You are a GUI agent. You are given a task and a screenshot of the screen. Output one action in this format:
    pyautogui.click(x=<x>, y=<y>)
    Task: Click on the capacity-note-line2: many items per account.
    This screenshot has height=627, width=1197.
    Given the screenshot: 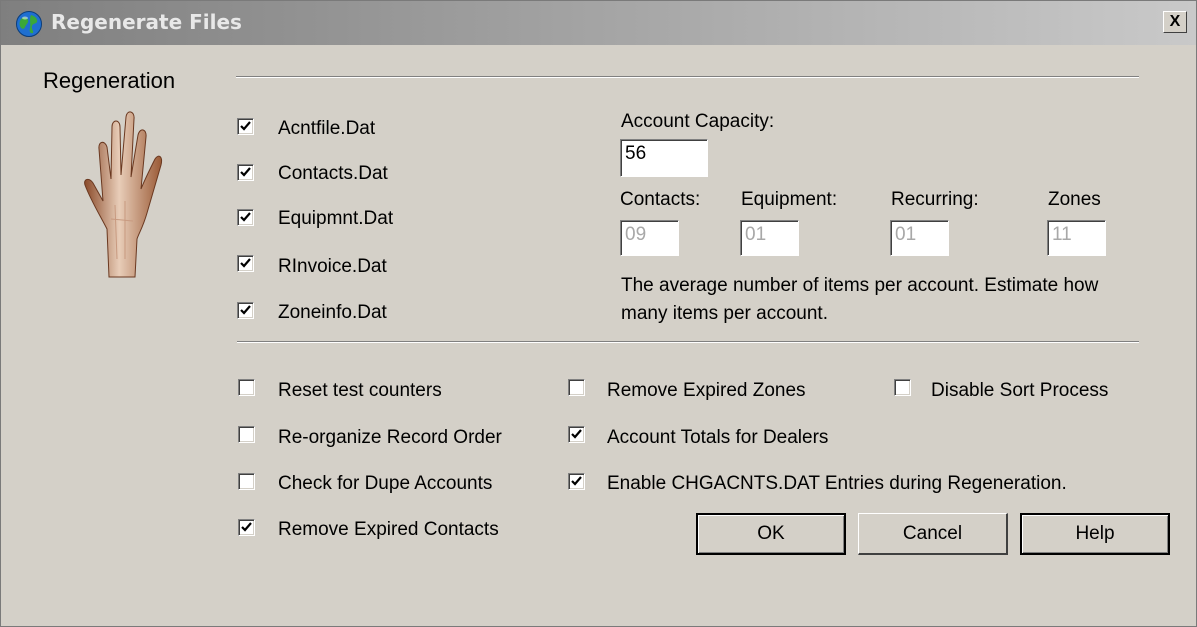 What is the action you would take?
    pyautogui.click(x=724, y=313)
    